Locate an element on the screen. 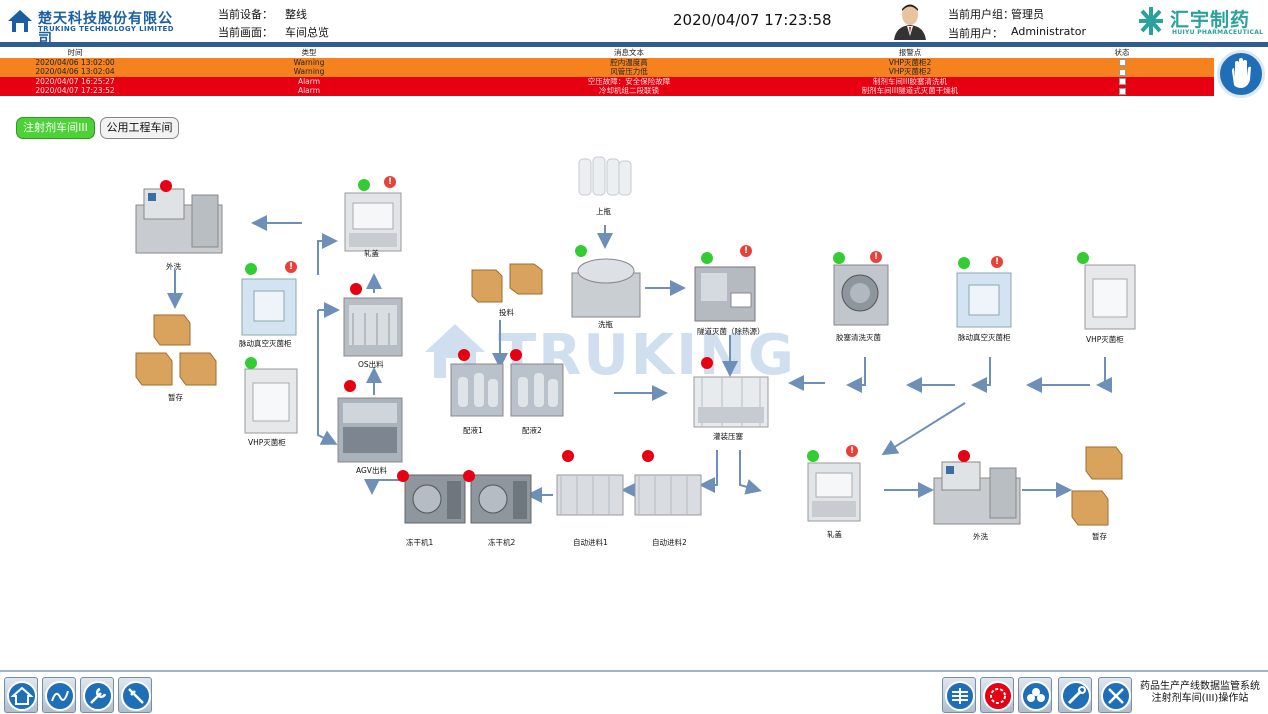  label-maidong-left: 脉动真空灭菌柜 is located at coordinates (265, 343).